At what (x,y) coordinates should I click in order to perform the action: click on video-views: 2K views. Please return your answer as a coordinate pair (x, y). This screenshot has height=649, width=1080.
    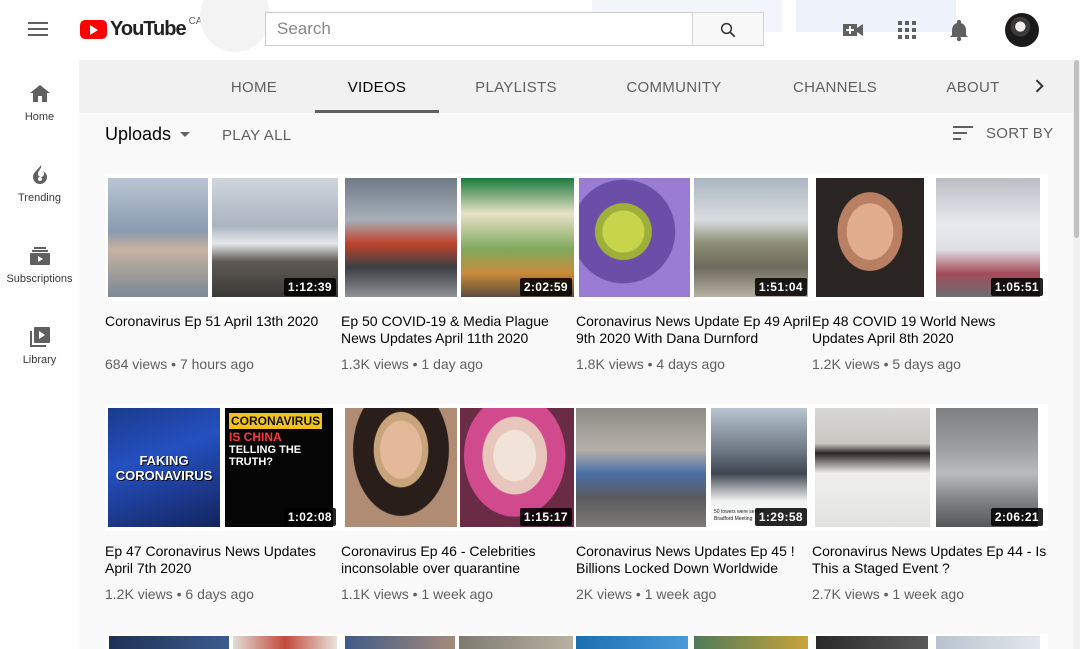
    Looking at the image, I should click on (604, 594).